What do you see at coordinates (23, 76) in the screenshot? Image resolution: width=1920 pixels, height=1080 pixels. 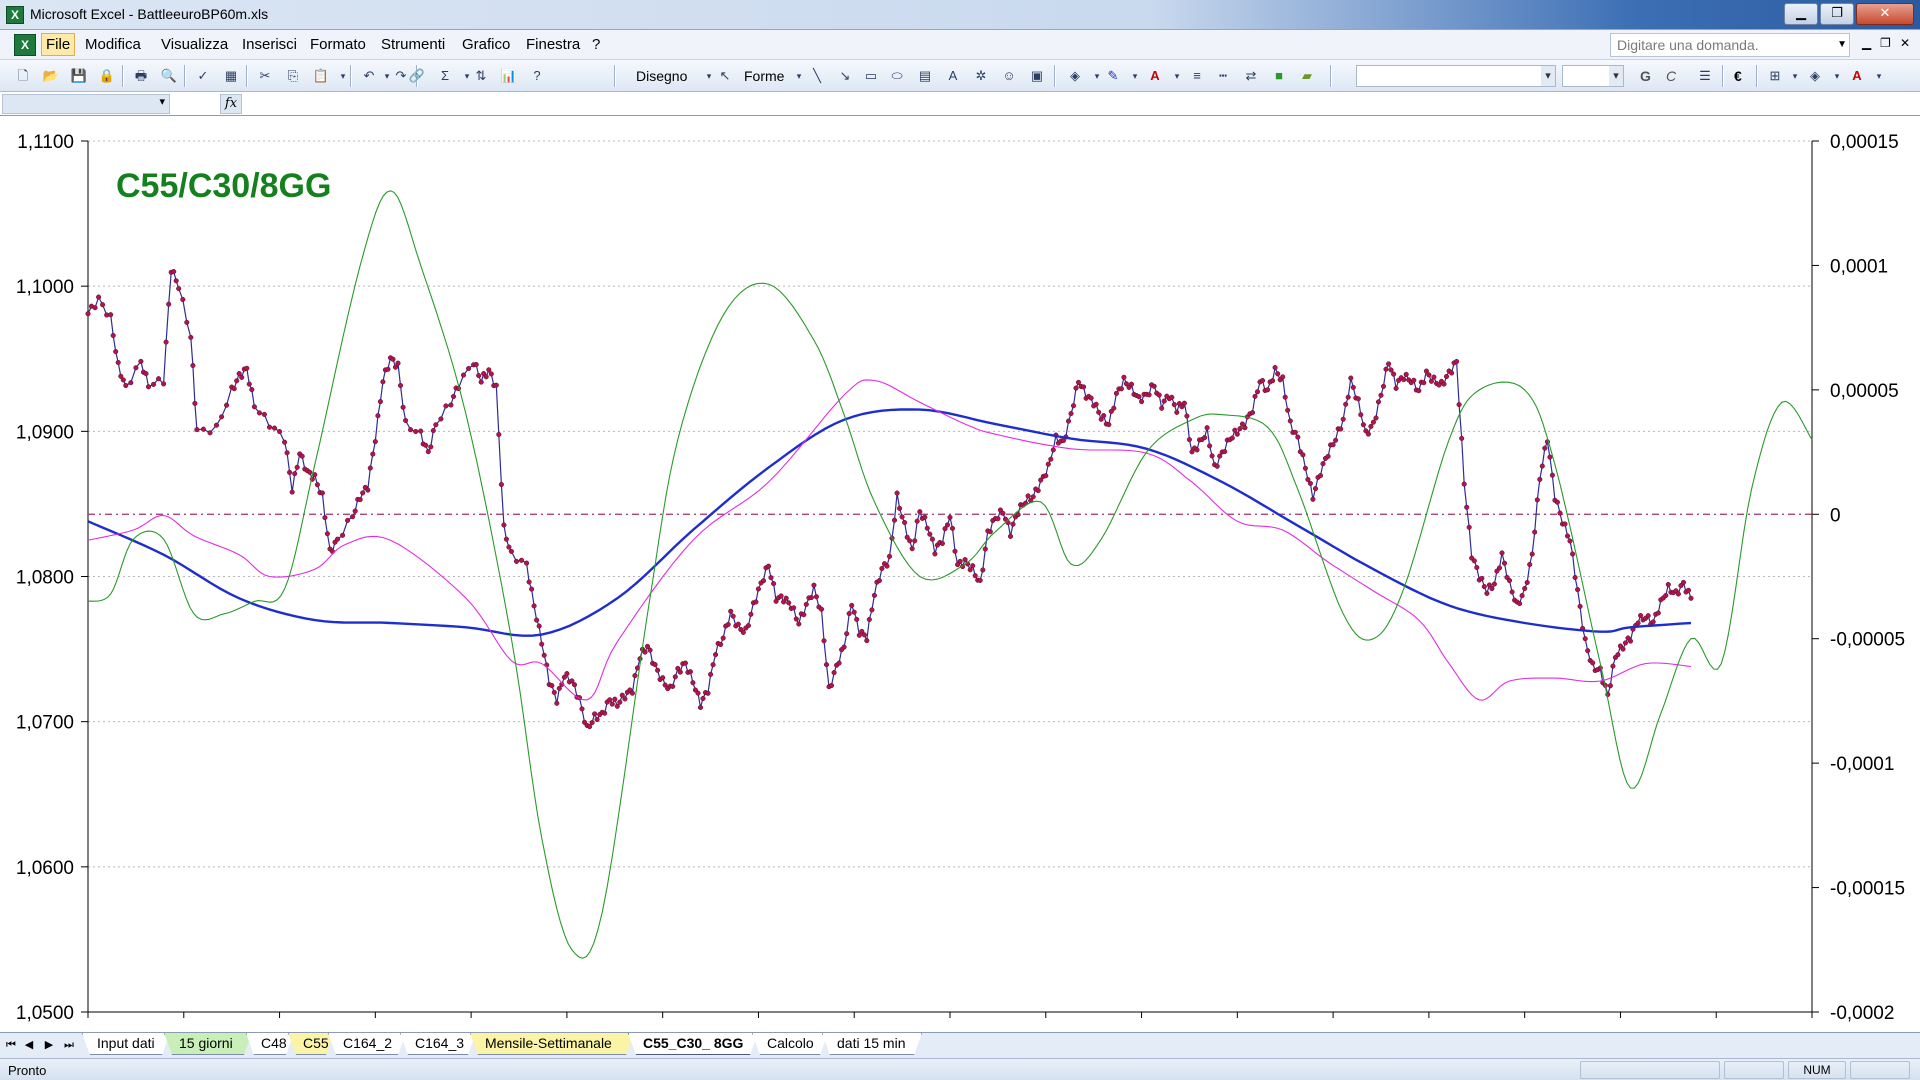 I see `new-file-icon: 🗋` at bounding box center [23, 76].